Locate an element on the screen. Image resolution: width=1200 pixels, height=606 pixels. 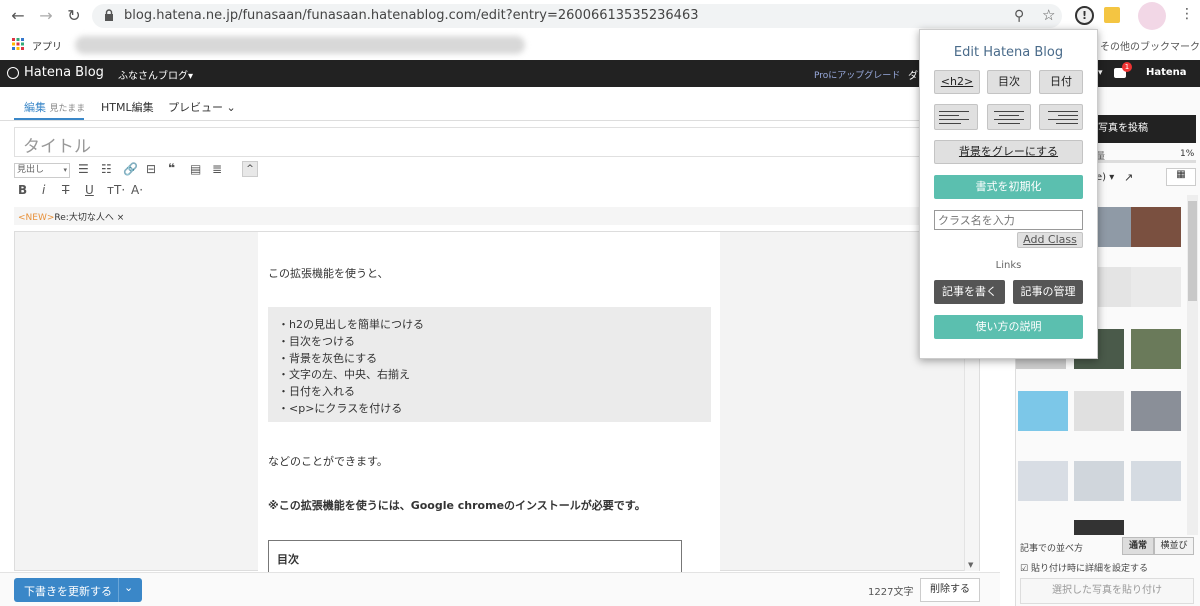
delete-button: 削除する is located at coordinates (950, 590).